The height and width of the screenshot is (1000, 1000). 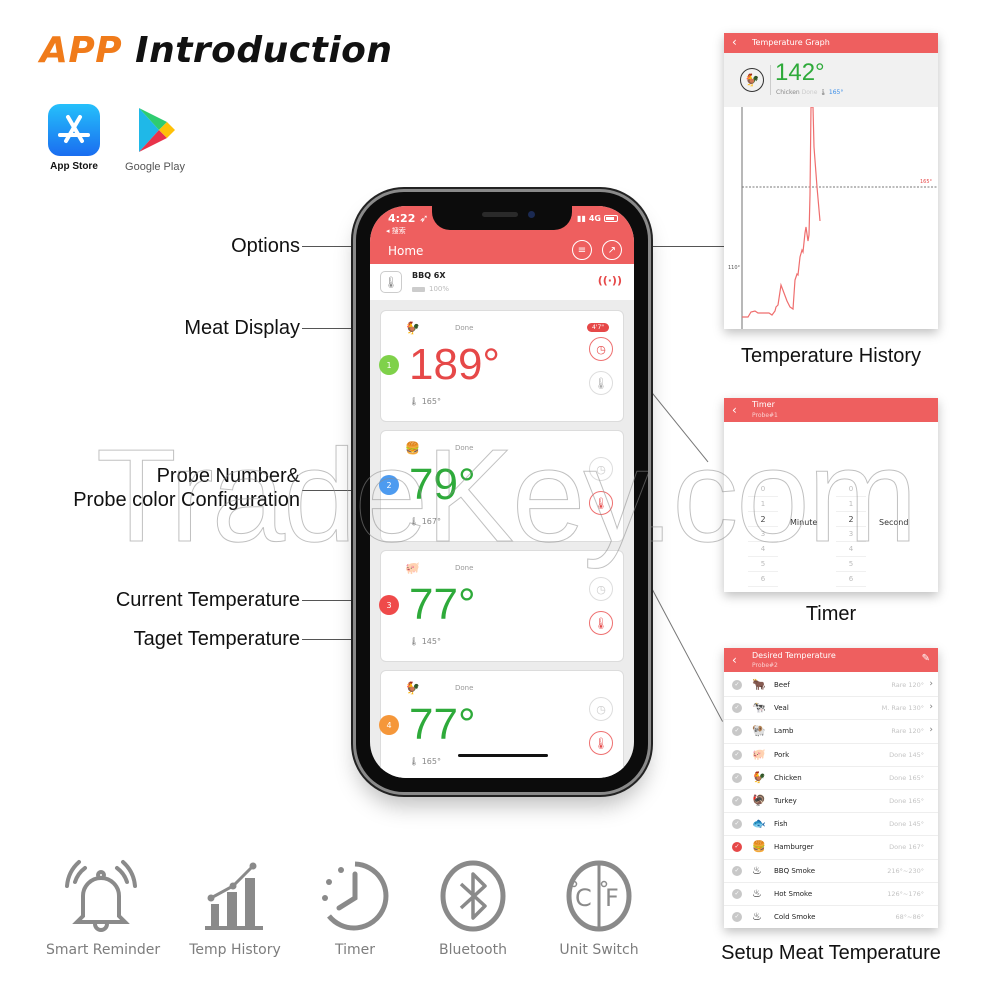 What do you see at coordinates (389, 725) in the screenshot?
I see `probe-number-badge: 4` at bounding box center [389, 725].